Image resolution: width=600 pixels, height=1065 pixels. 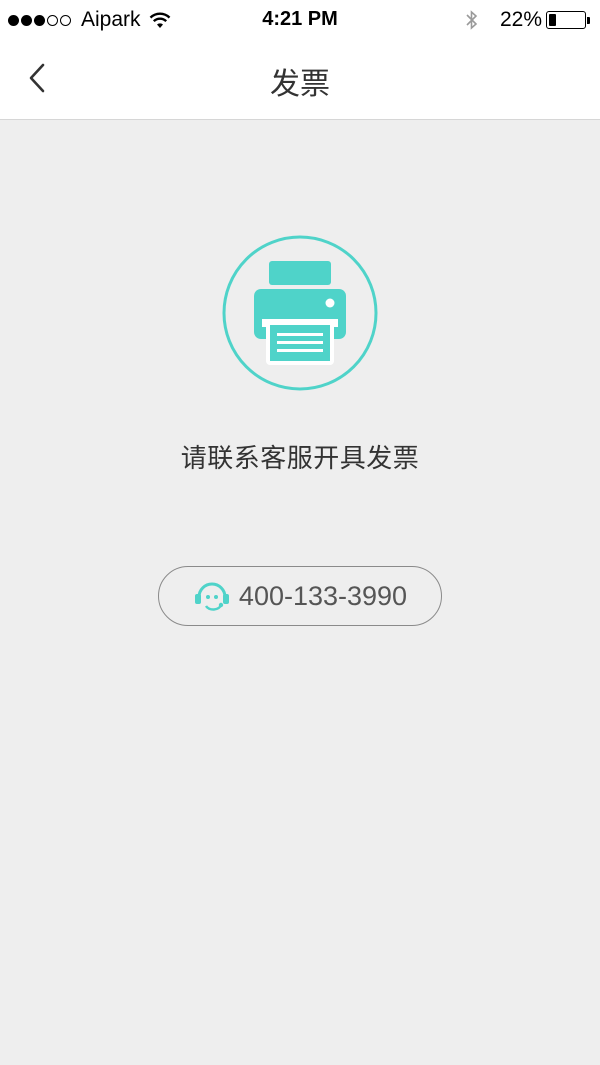 I want to click on bluetooth-icon, so click(x=472, y=20).